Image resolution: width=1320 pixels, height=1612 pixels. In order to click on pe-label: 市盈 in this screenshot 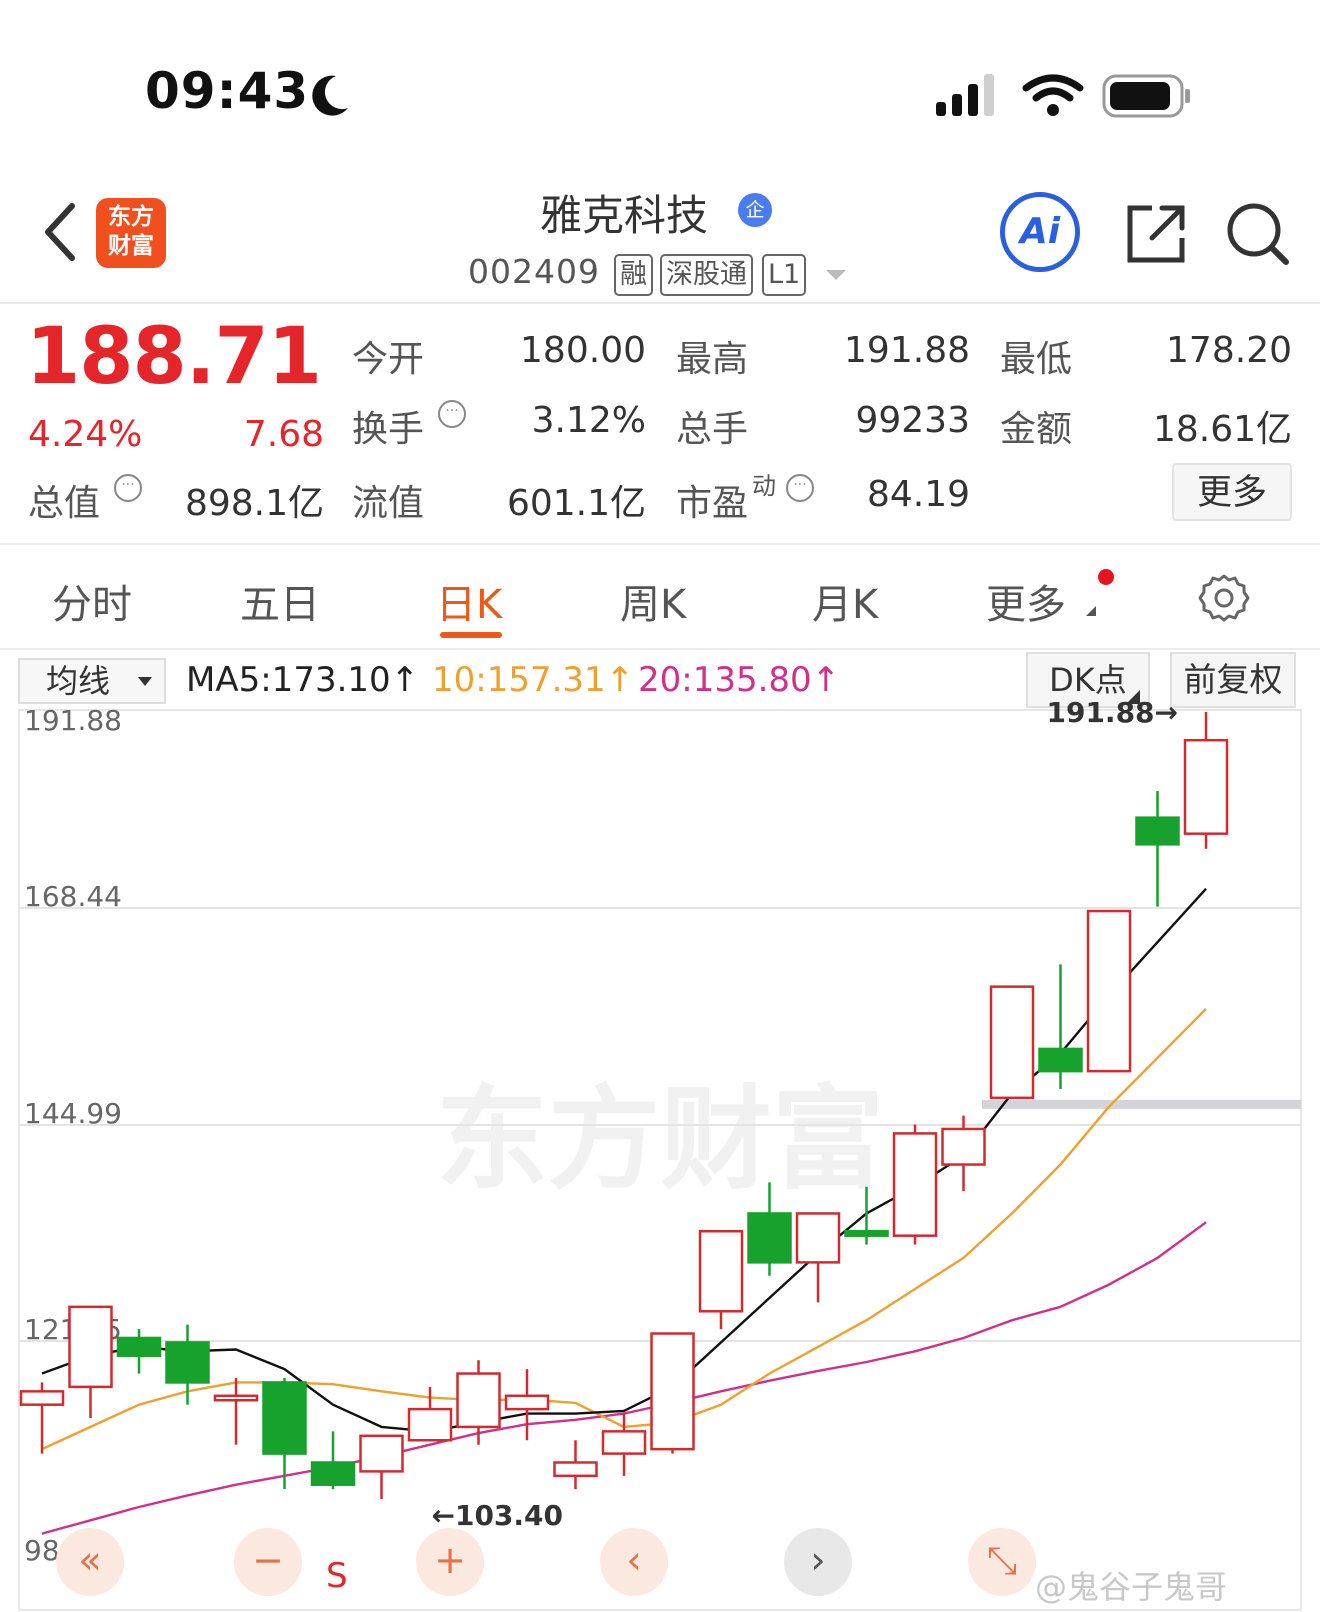, I will do `click(712, 503)`.